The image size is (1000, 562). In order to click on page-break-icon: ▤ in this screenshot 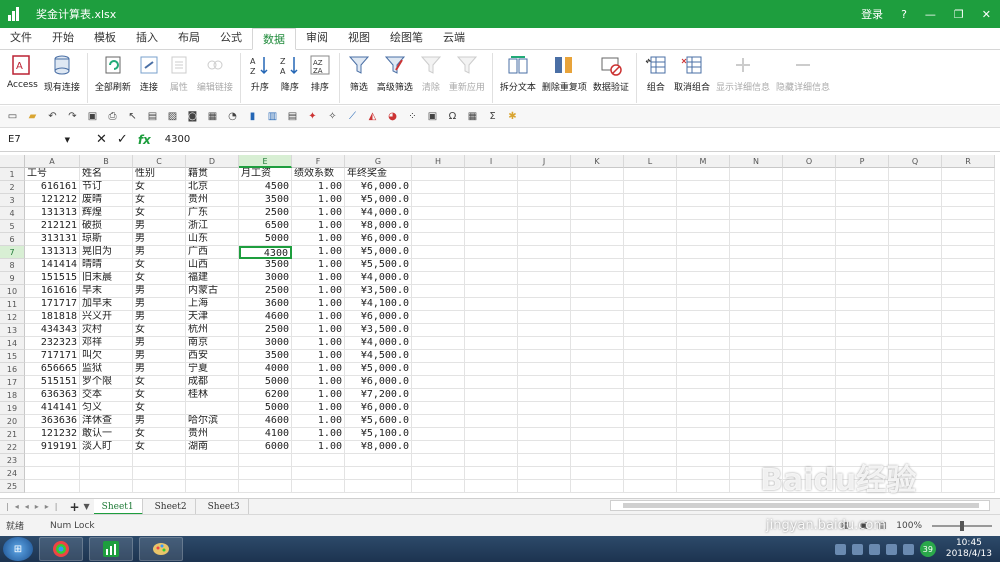, I will do `click(882, 526)`.